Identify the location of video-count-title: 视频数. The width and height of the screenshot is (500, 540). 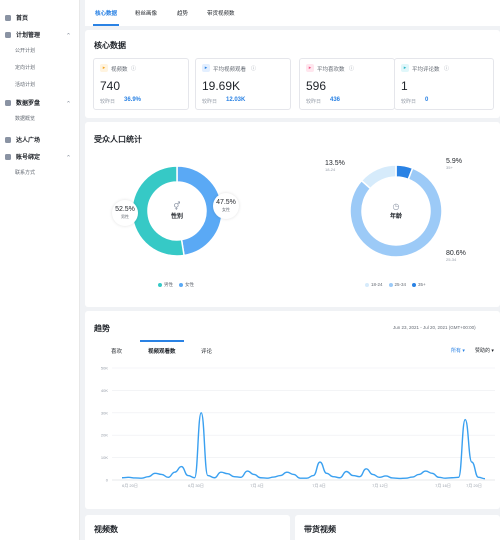
(106, 529).